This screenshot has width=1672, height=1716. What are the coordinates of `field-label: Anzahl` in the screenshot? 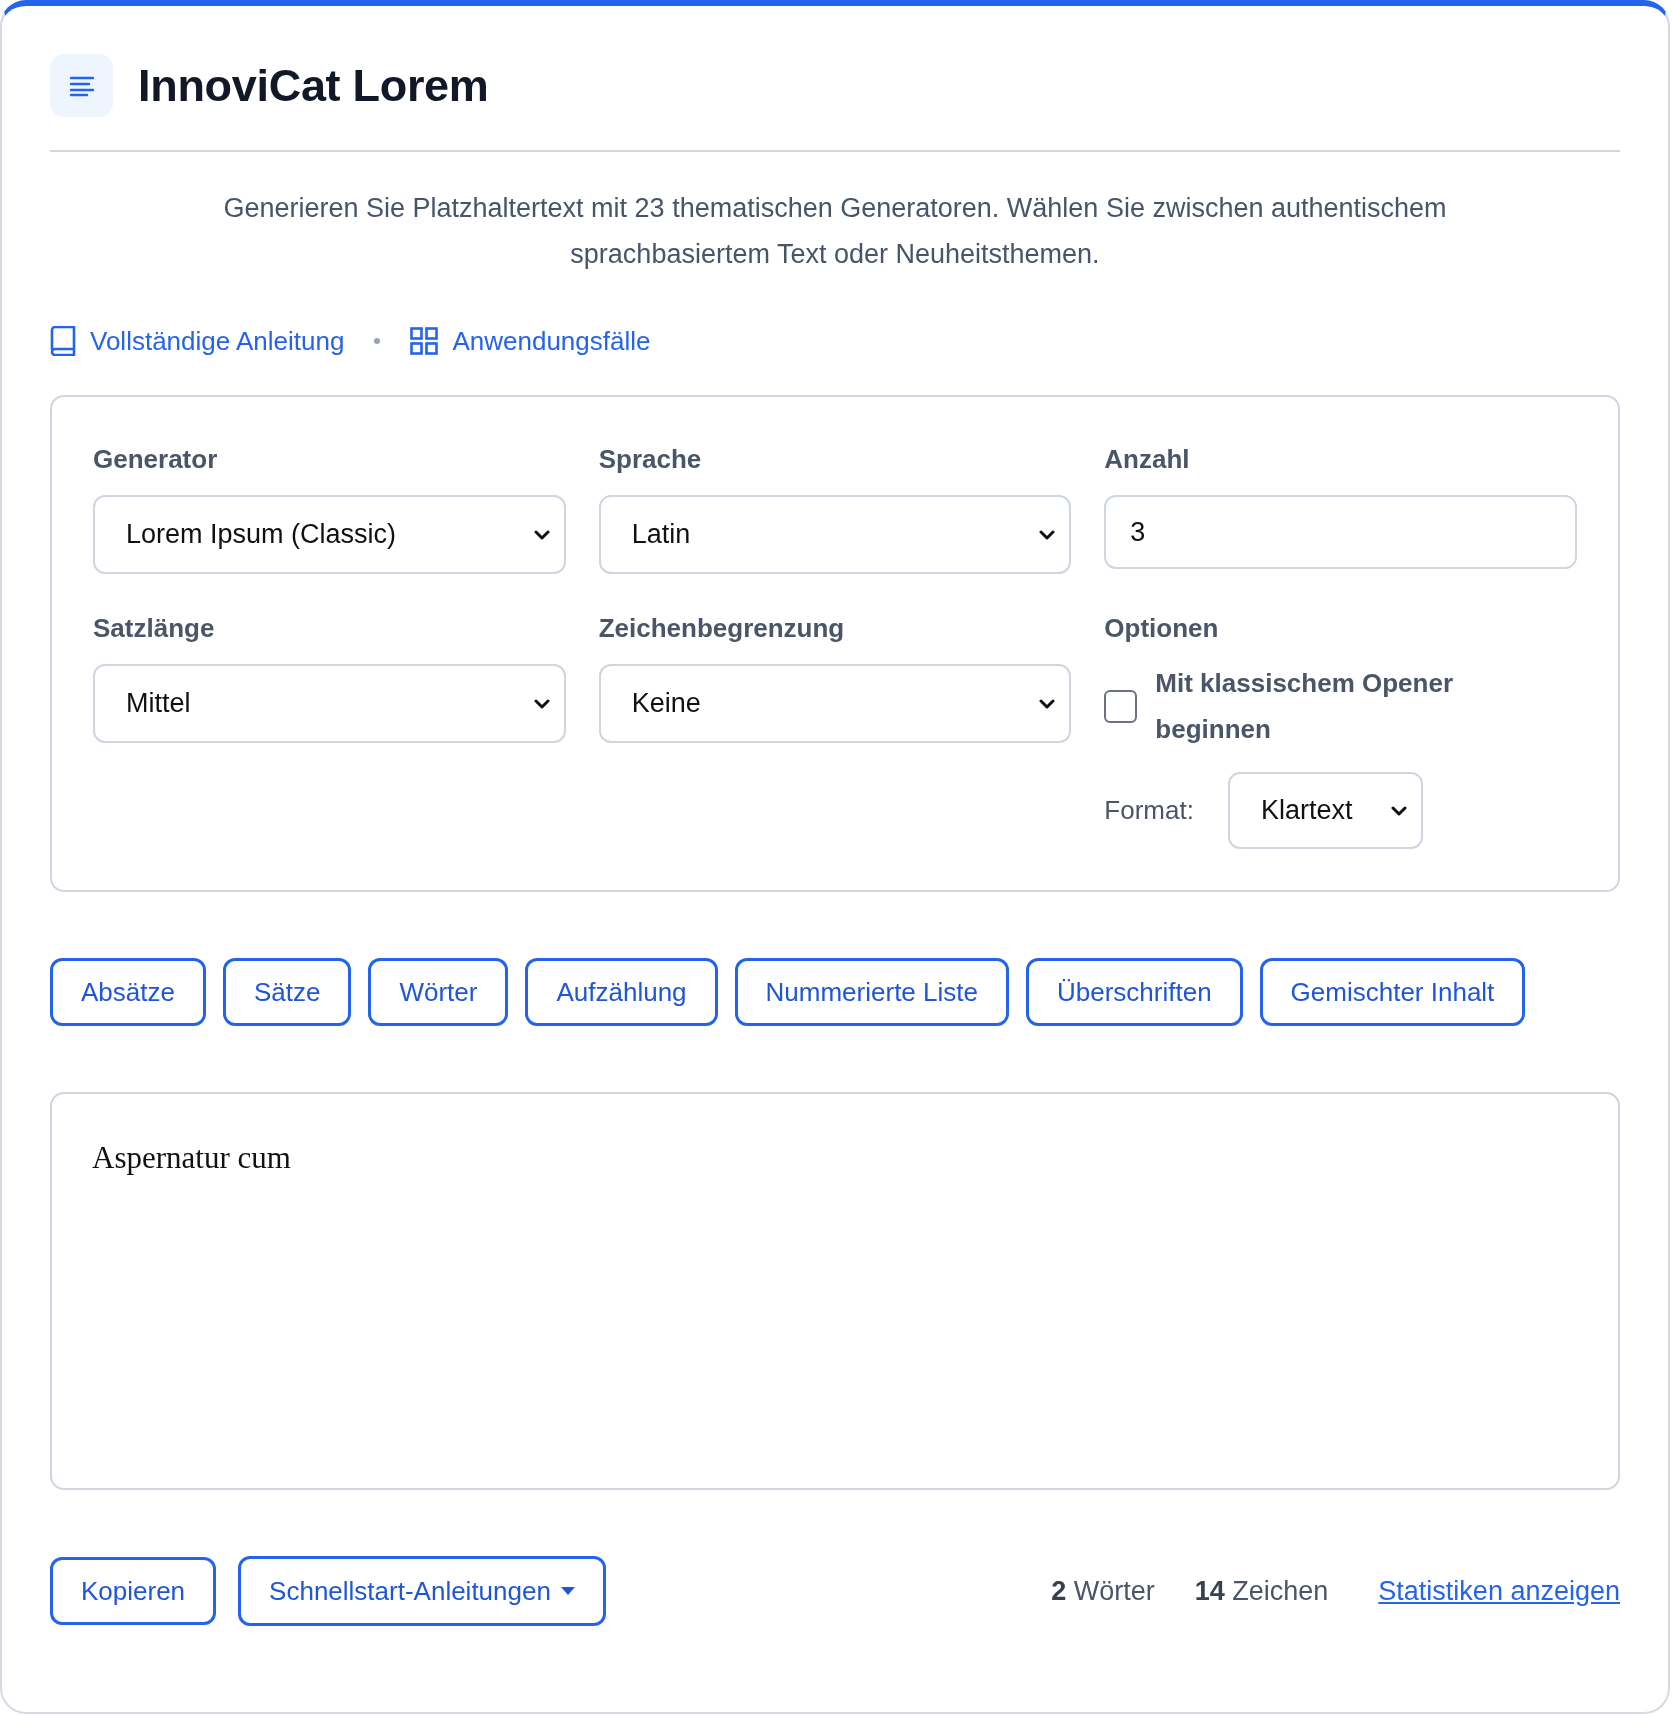 It's located at (1147, 459).